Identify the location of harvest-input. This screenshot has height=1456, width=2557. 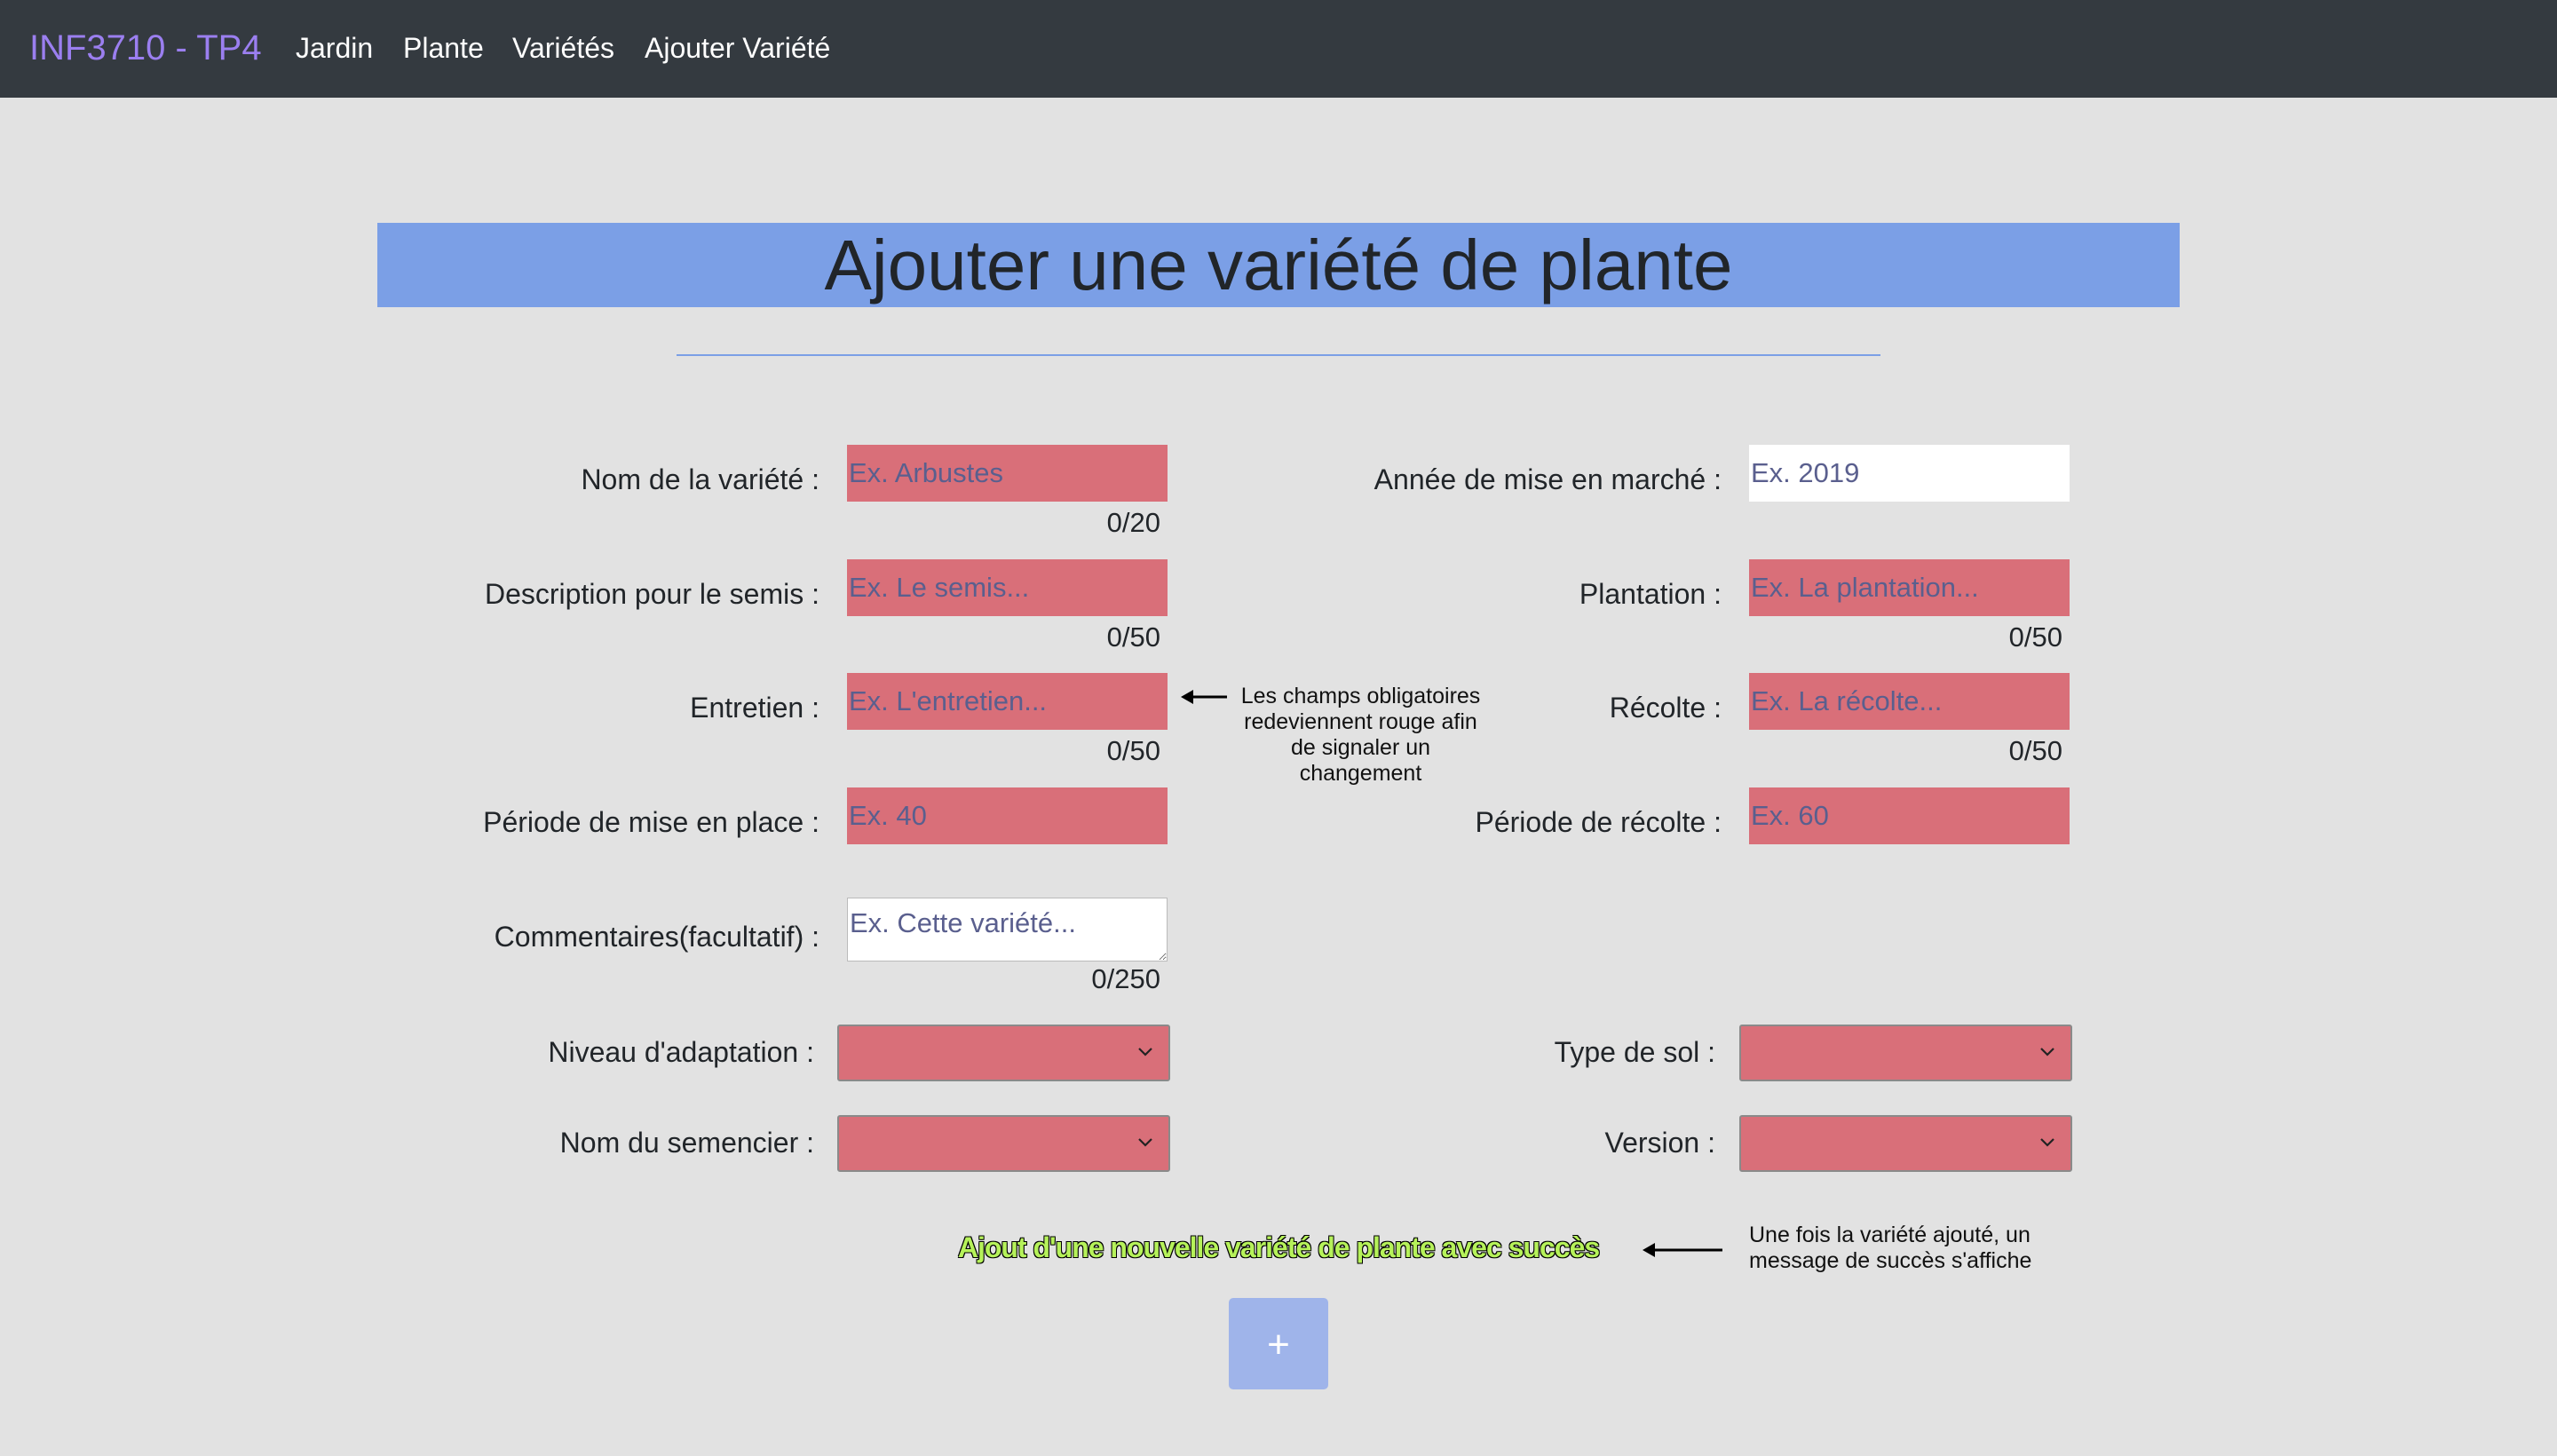
(1909, 701).